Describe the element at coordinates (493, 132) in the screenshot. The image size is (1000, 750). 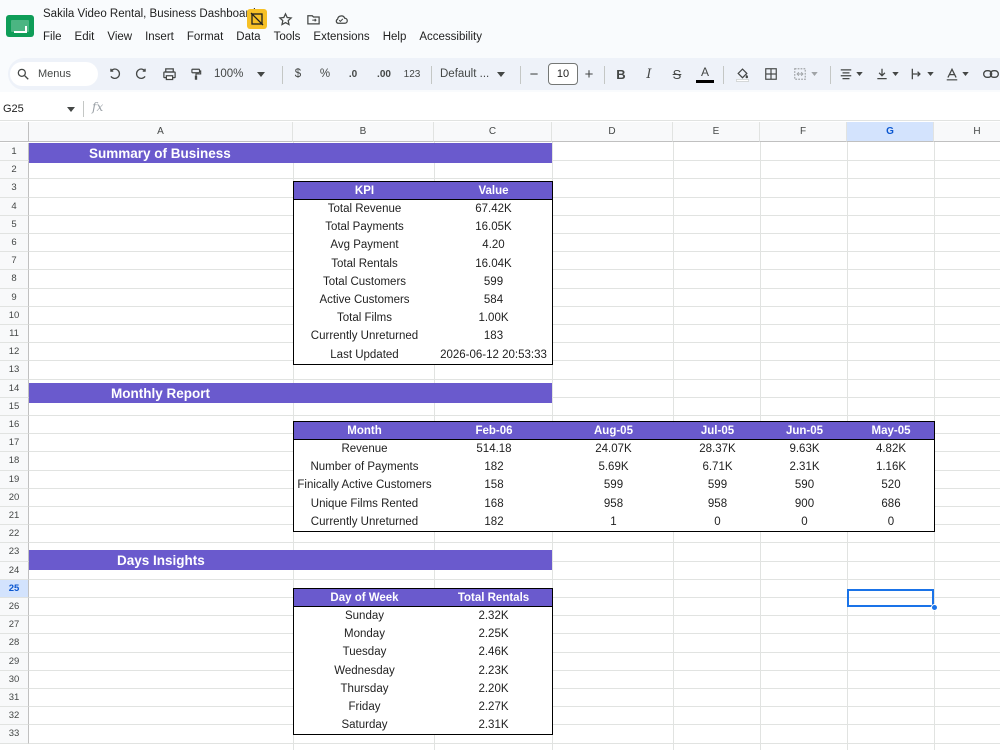
I see `column-header-c: C` at that location.